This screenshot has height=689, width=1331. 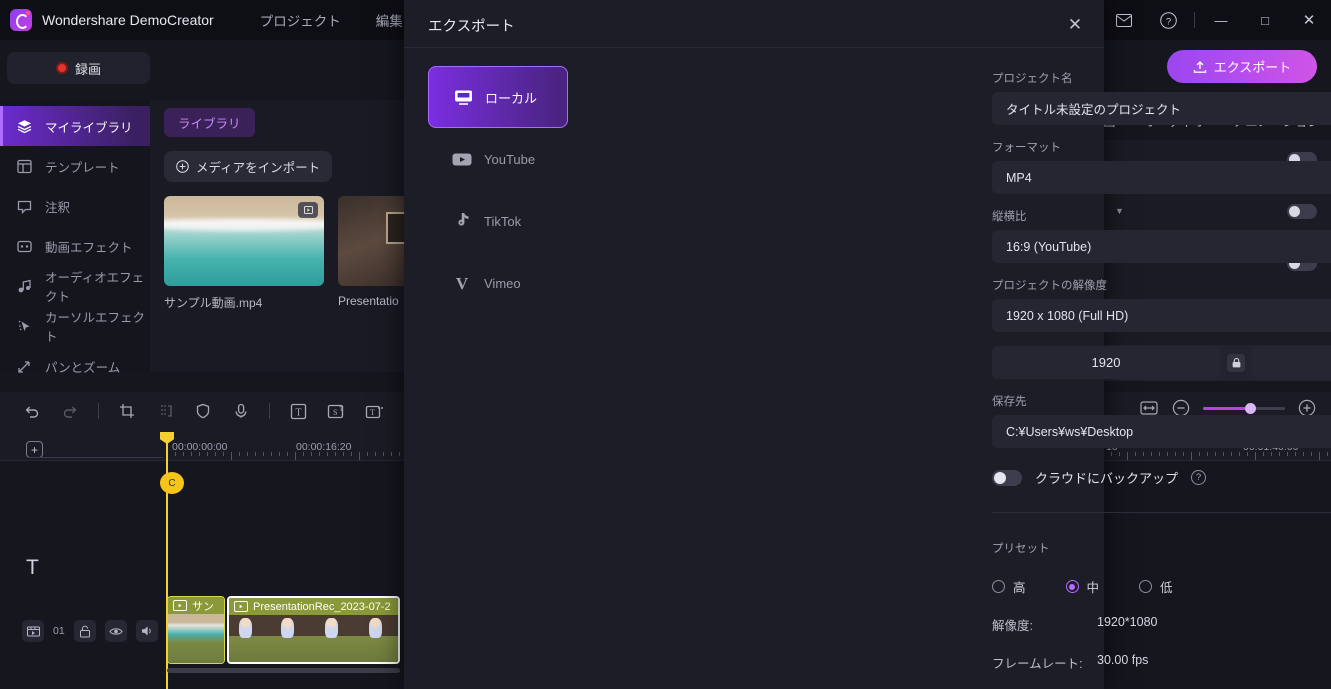 I want to click on project-name-label: プロジェクト名, so click(x=1032, y=79).